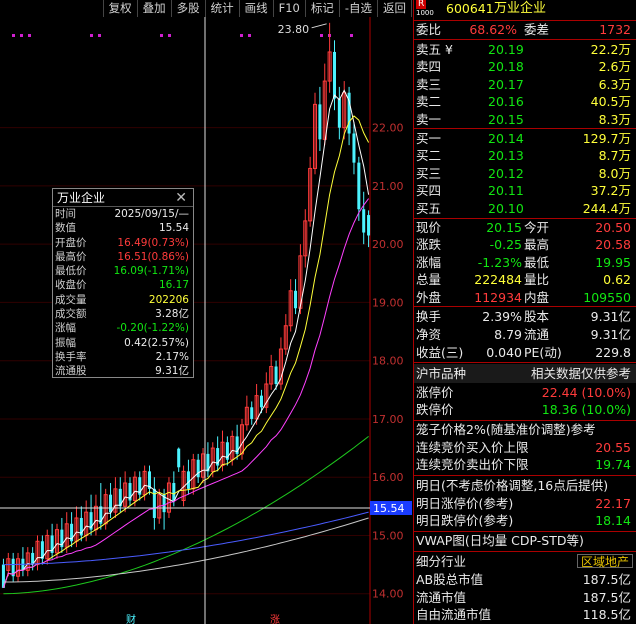  I want to click on bottom-event-marker: 涨, so click(275, 619).